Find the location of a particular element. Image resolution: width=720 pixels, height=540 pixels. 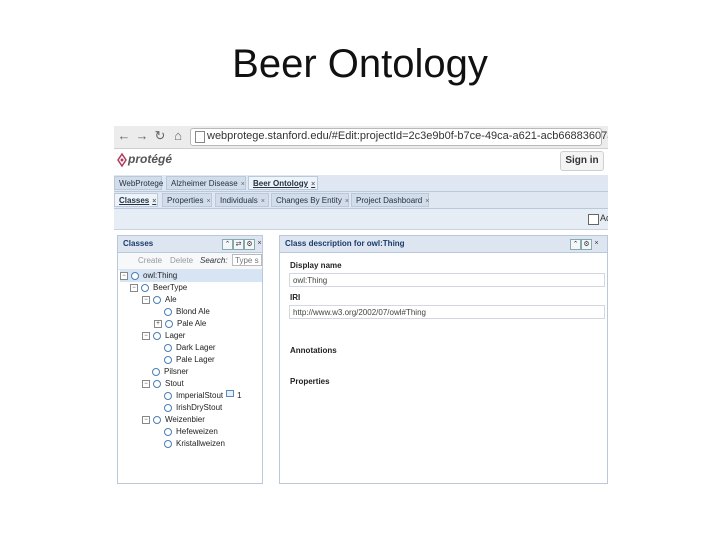

add-portlet-label: Ad is located at coordinates (604, 218).